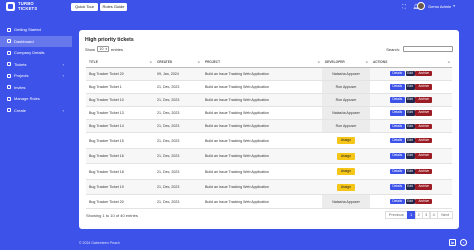 This screenshot has height=250, width=474. I want to click on column-header-actions: ACTIONS ⇅, so click(411, 63).